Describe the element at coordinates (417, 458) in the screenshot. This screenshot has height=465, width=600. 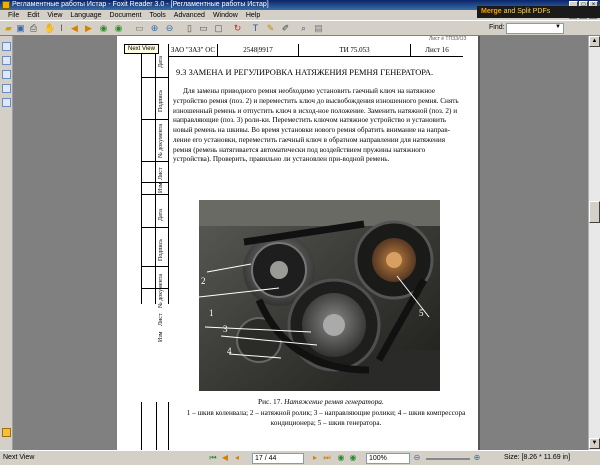
I see `zoom-out-status-icon: ⊖` at that location.